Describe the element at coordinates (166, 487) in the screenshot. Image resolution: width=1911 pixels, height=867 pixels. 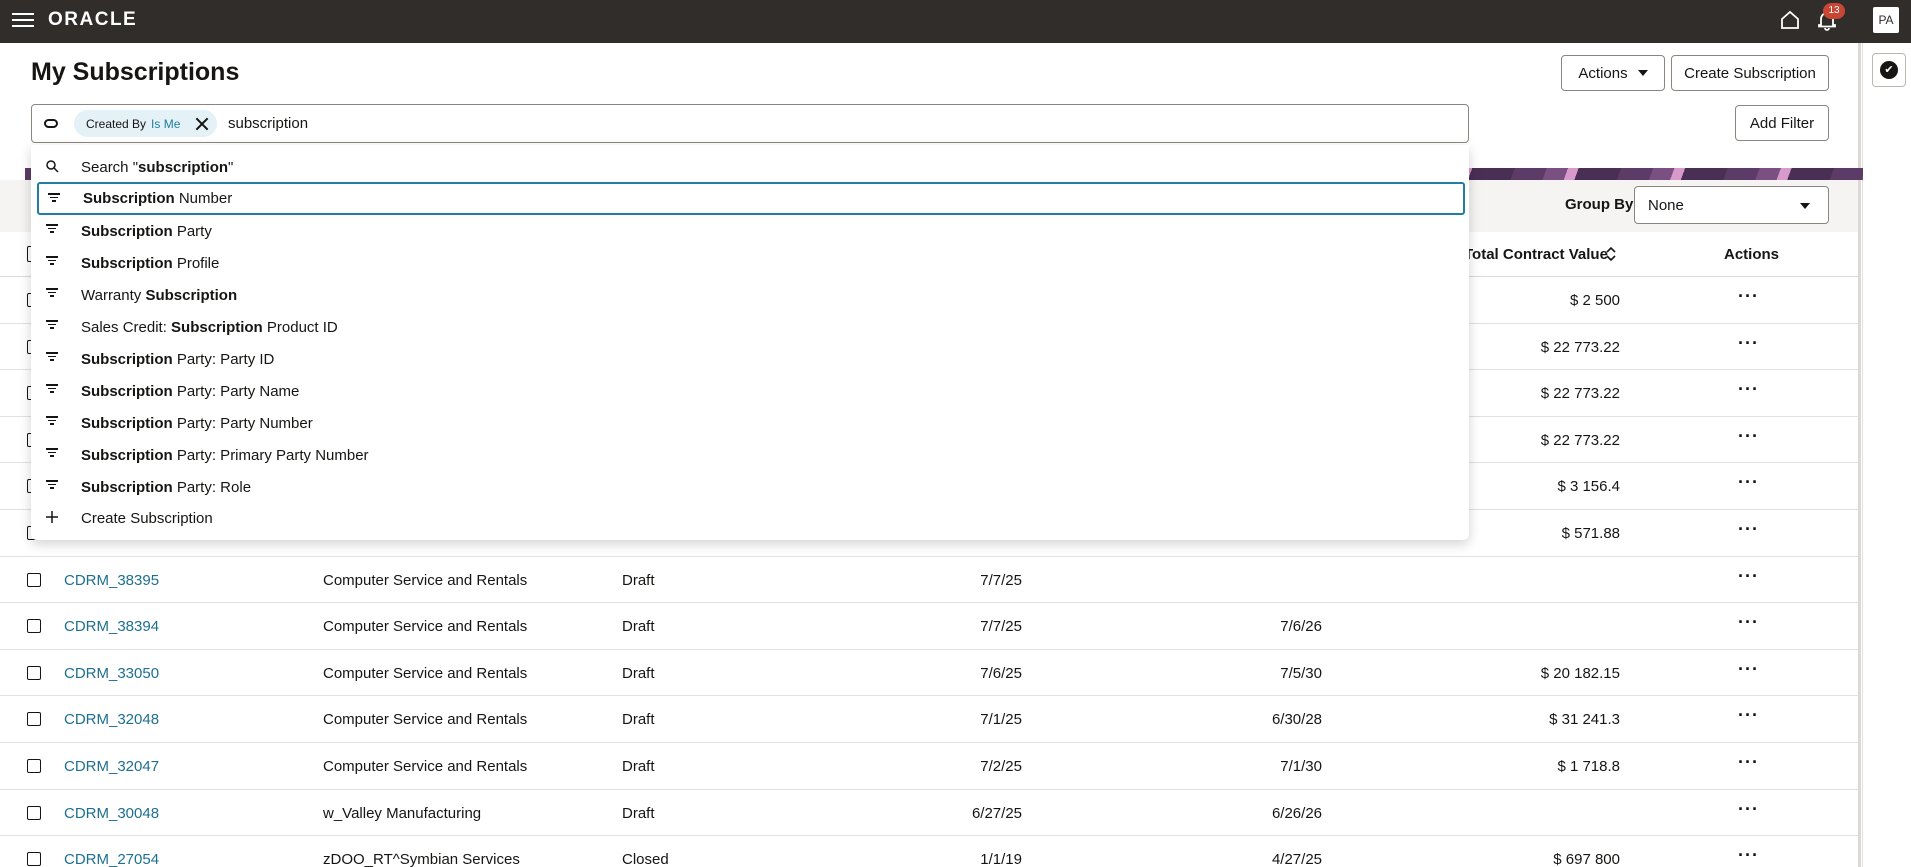
I see `suggestion-label: Subscription Party: Role` at that location.